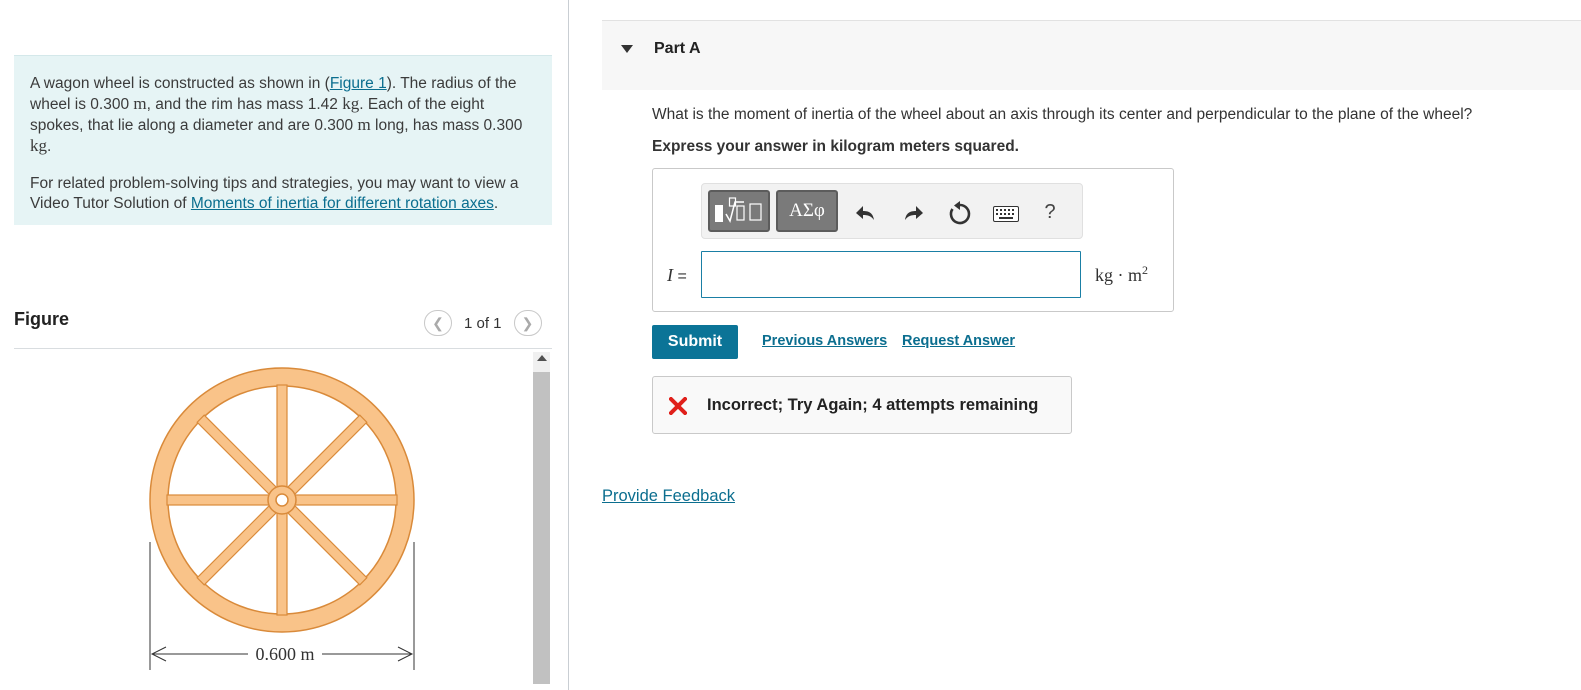 The image size is (1581, 690). I want to click on greek-letters-button: ΑΣφ, so click(807, 211).